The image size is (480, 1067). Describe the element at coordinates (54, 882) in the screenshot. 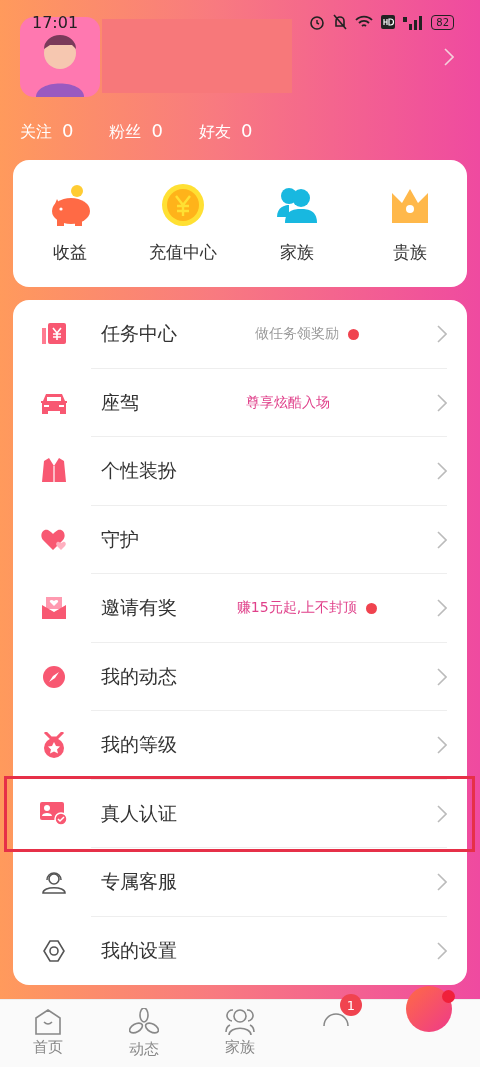

I see `headset-person-icon` at that location.